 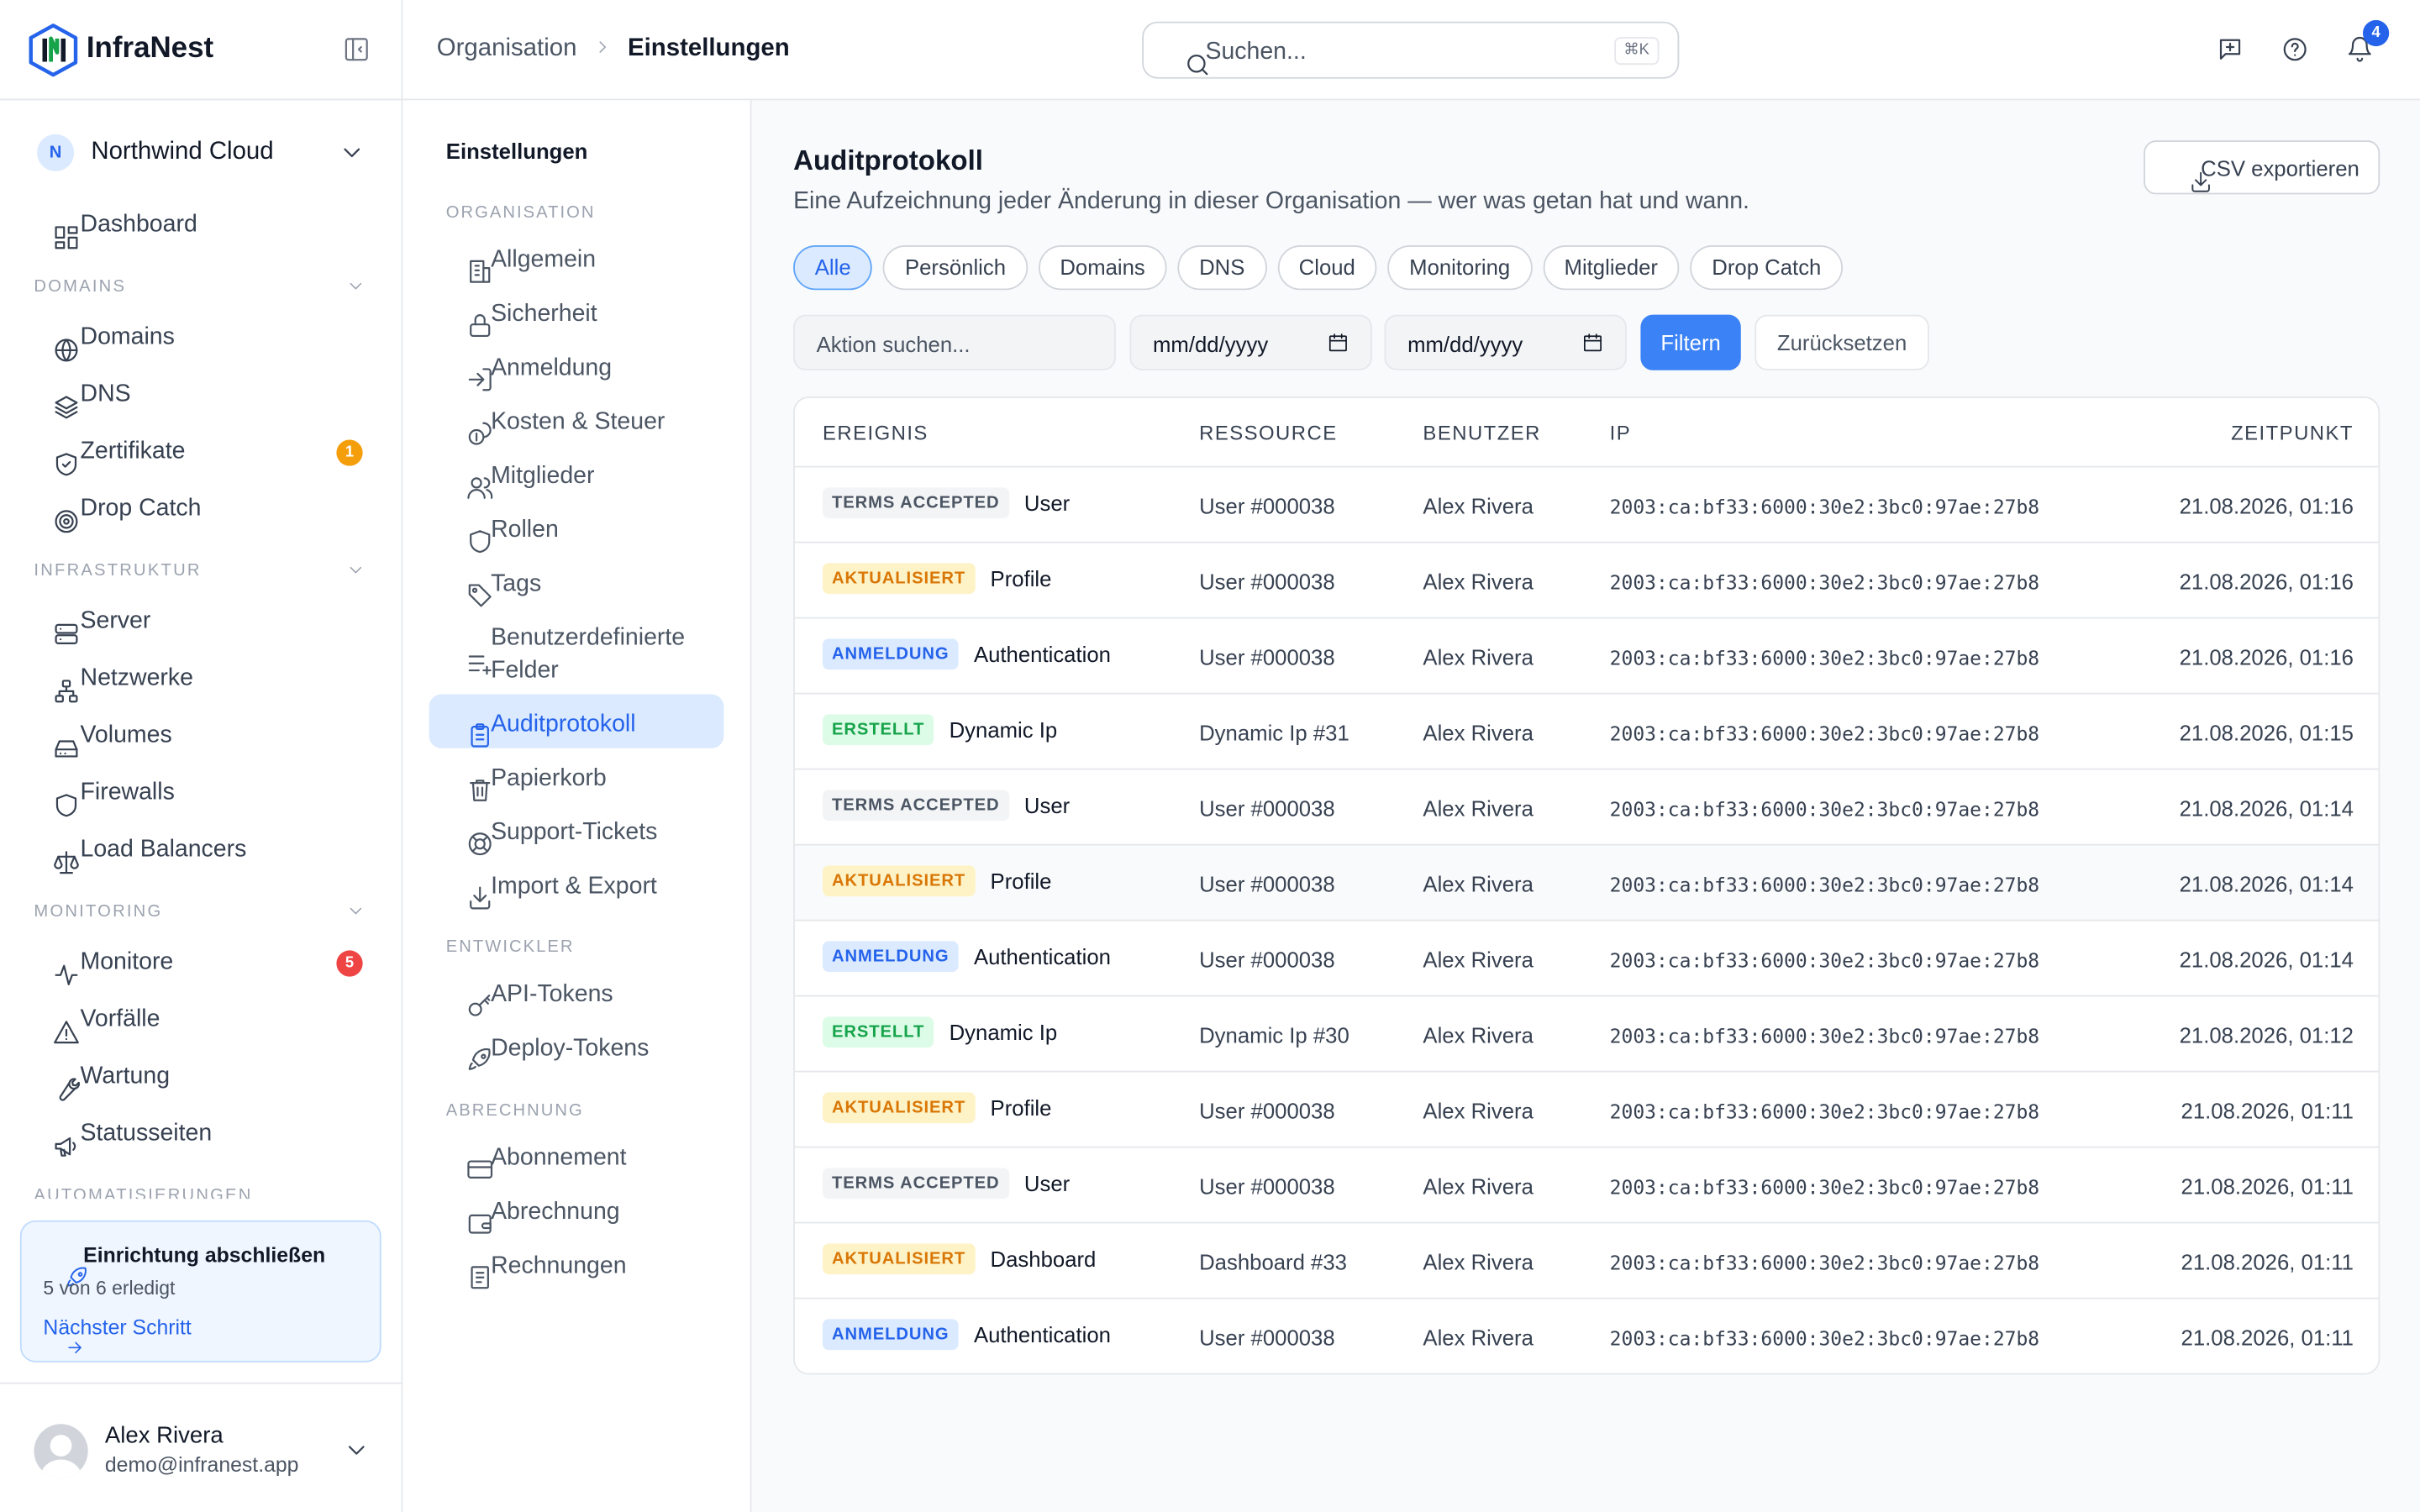 I want to click on setup-next-link: Nächster Schritt, so click(x=120, y=1335).